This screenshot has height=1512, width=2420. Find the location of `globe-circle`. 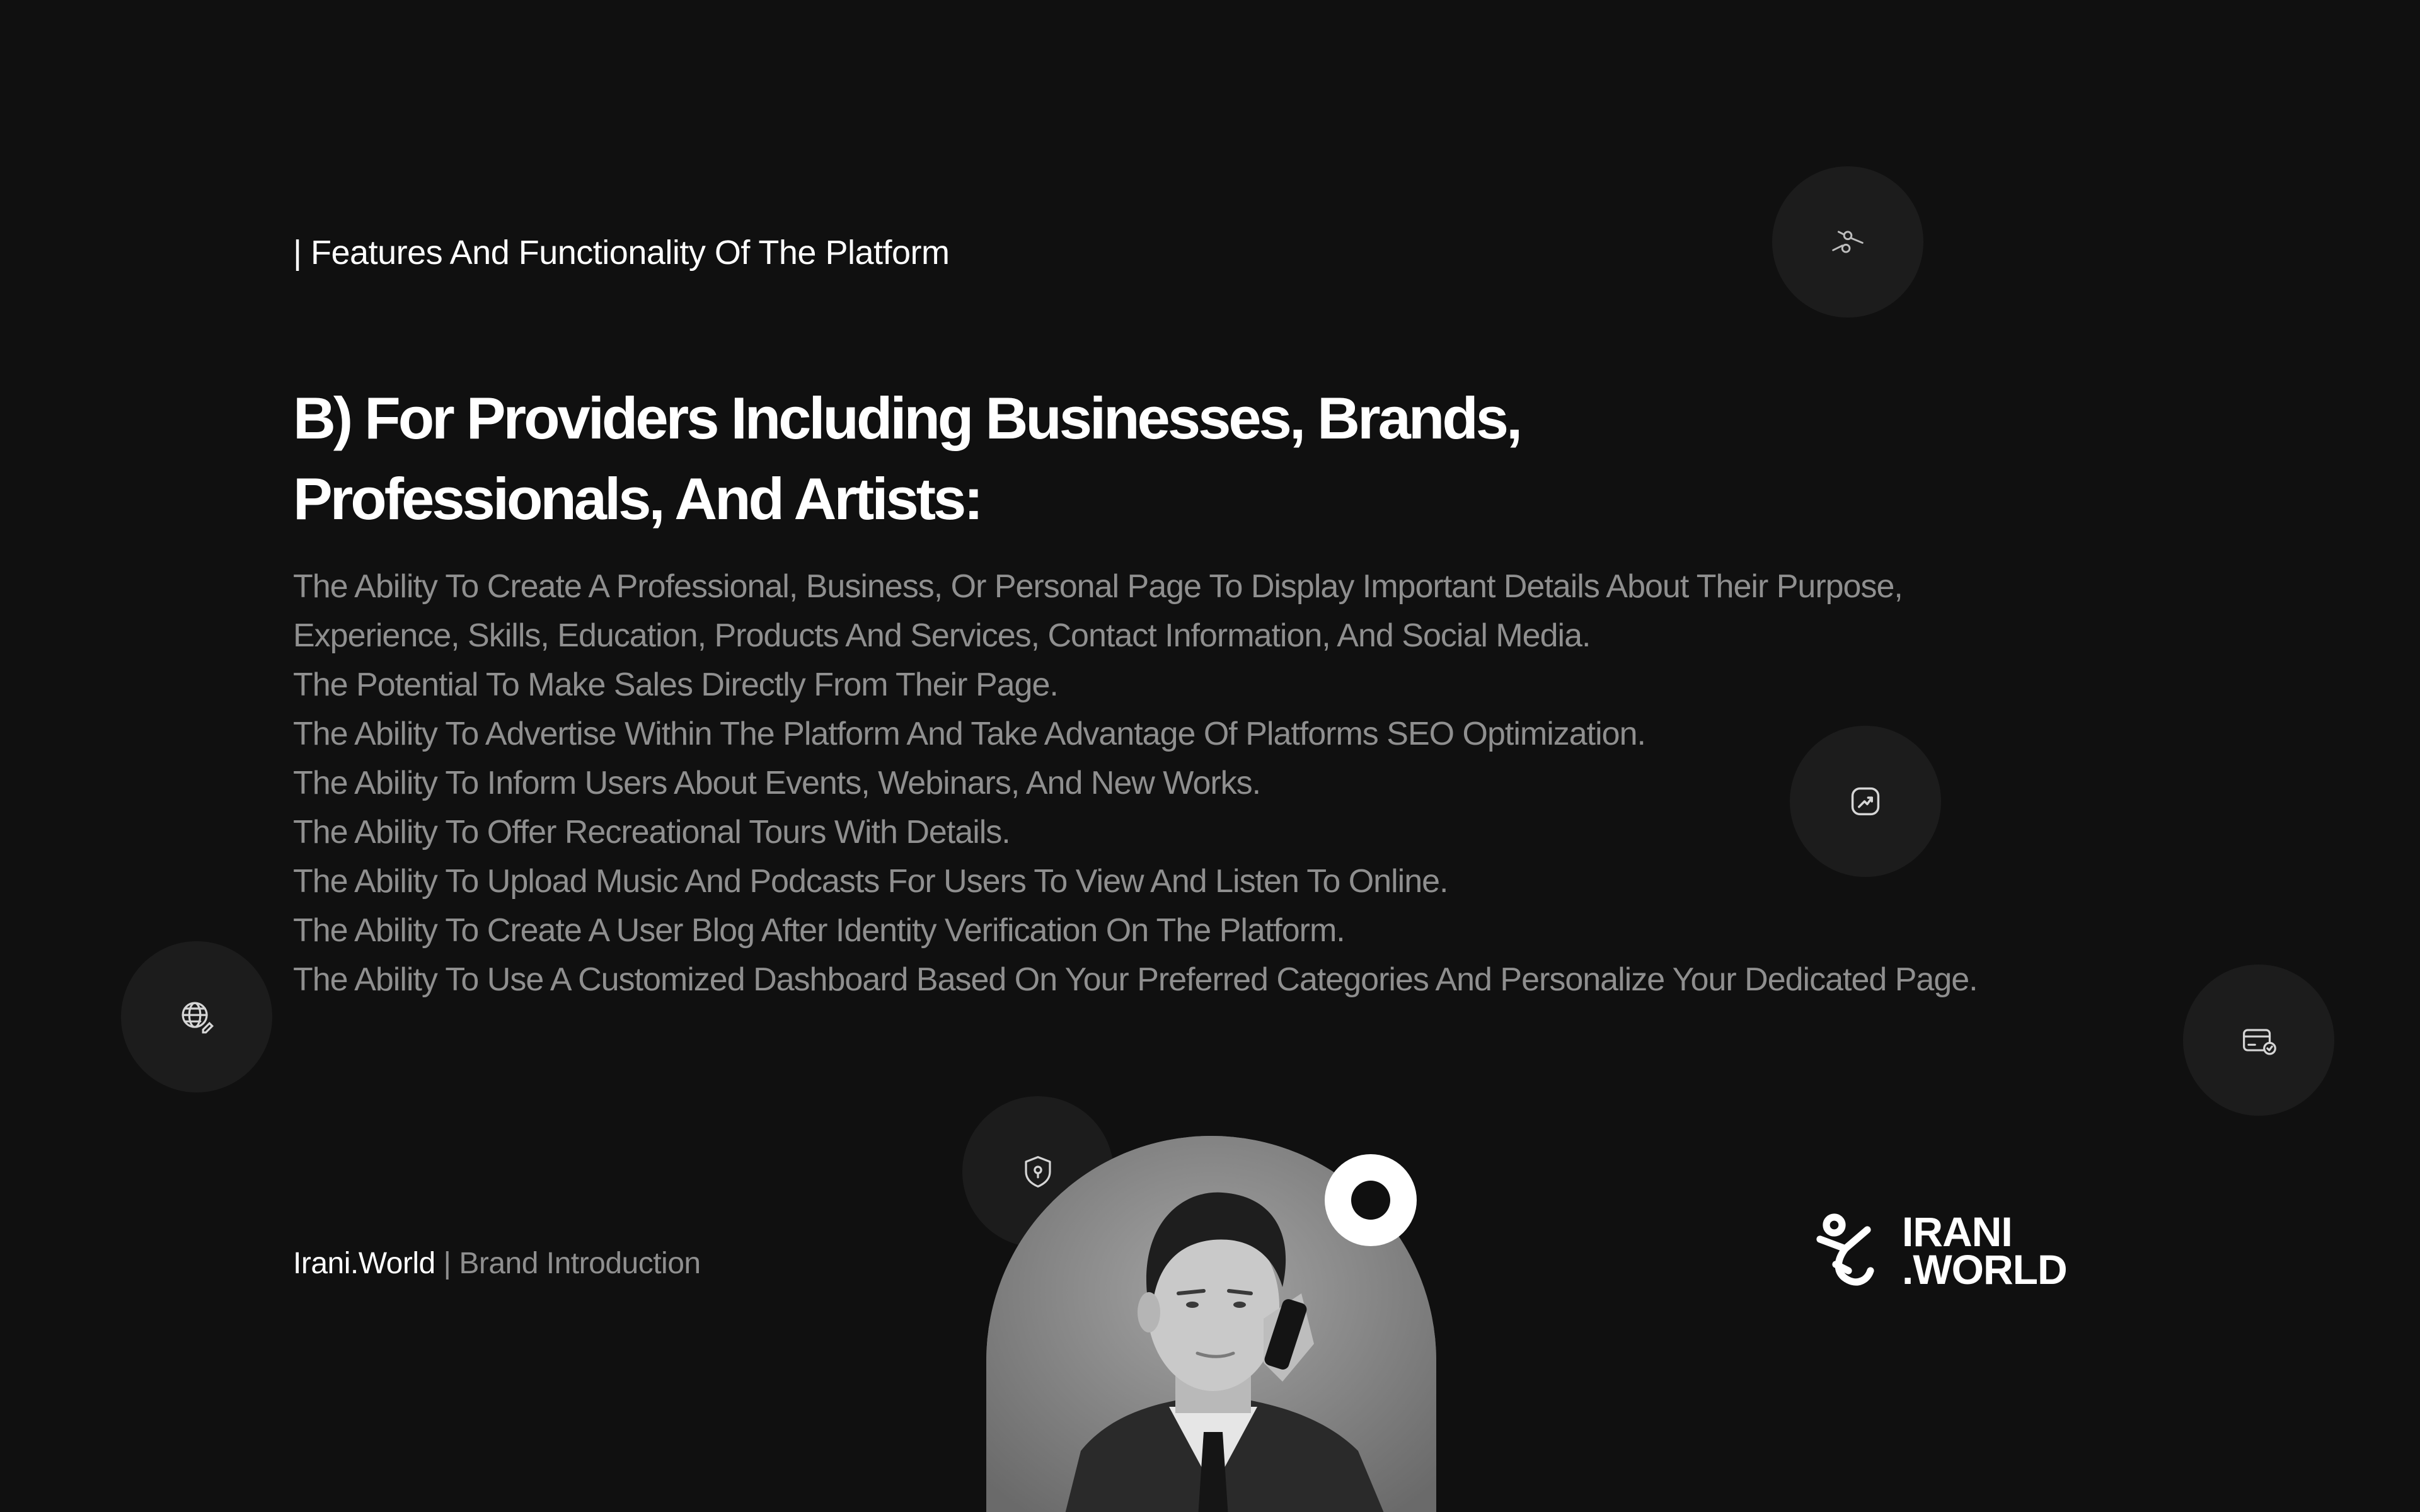

globe-circle is located at coordinates (197, 1016).